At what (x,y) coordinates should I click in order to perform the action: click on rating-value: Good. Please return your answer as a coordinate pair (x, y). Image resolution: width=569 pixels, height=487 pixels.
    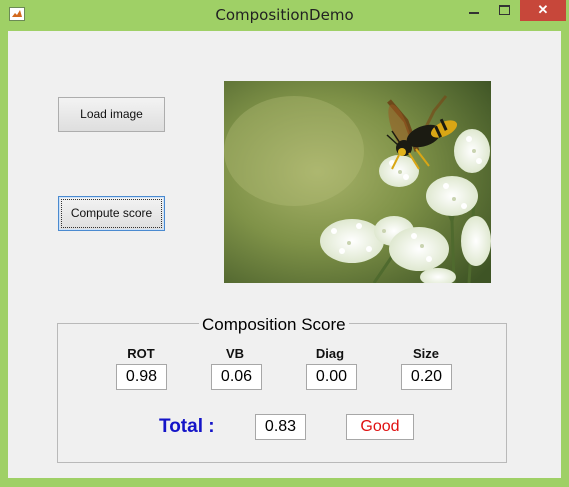
    Looking at the image, I should click on (380, 427).